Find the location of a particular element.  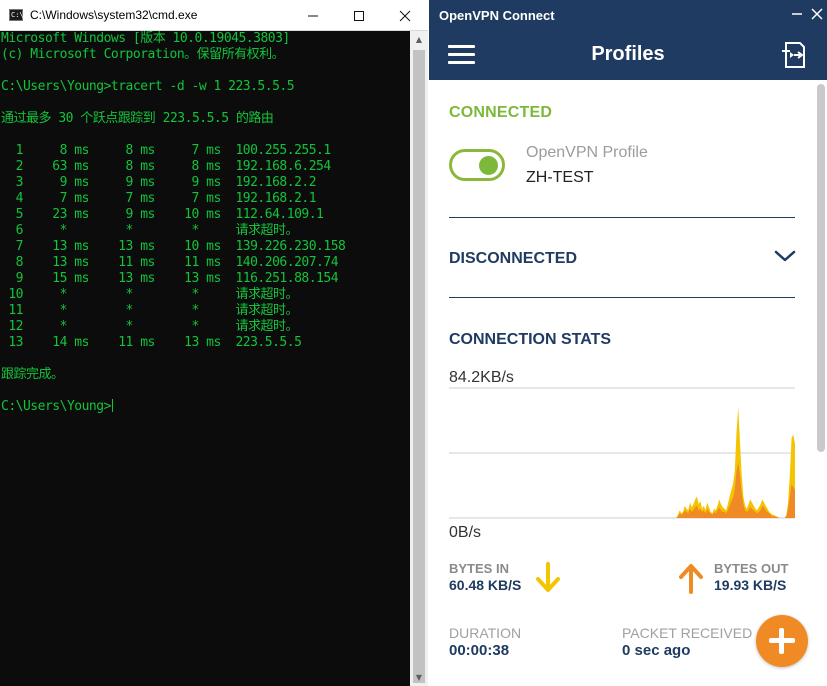

packet-received-label: PACKET RECEIVED is located at coordinates (687, 633).